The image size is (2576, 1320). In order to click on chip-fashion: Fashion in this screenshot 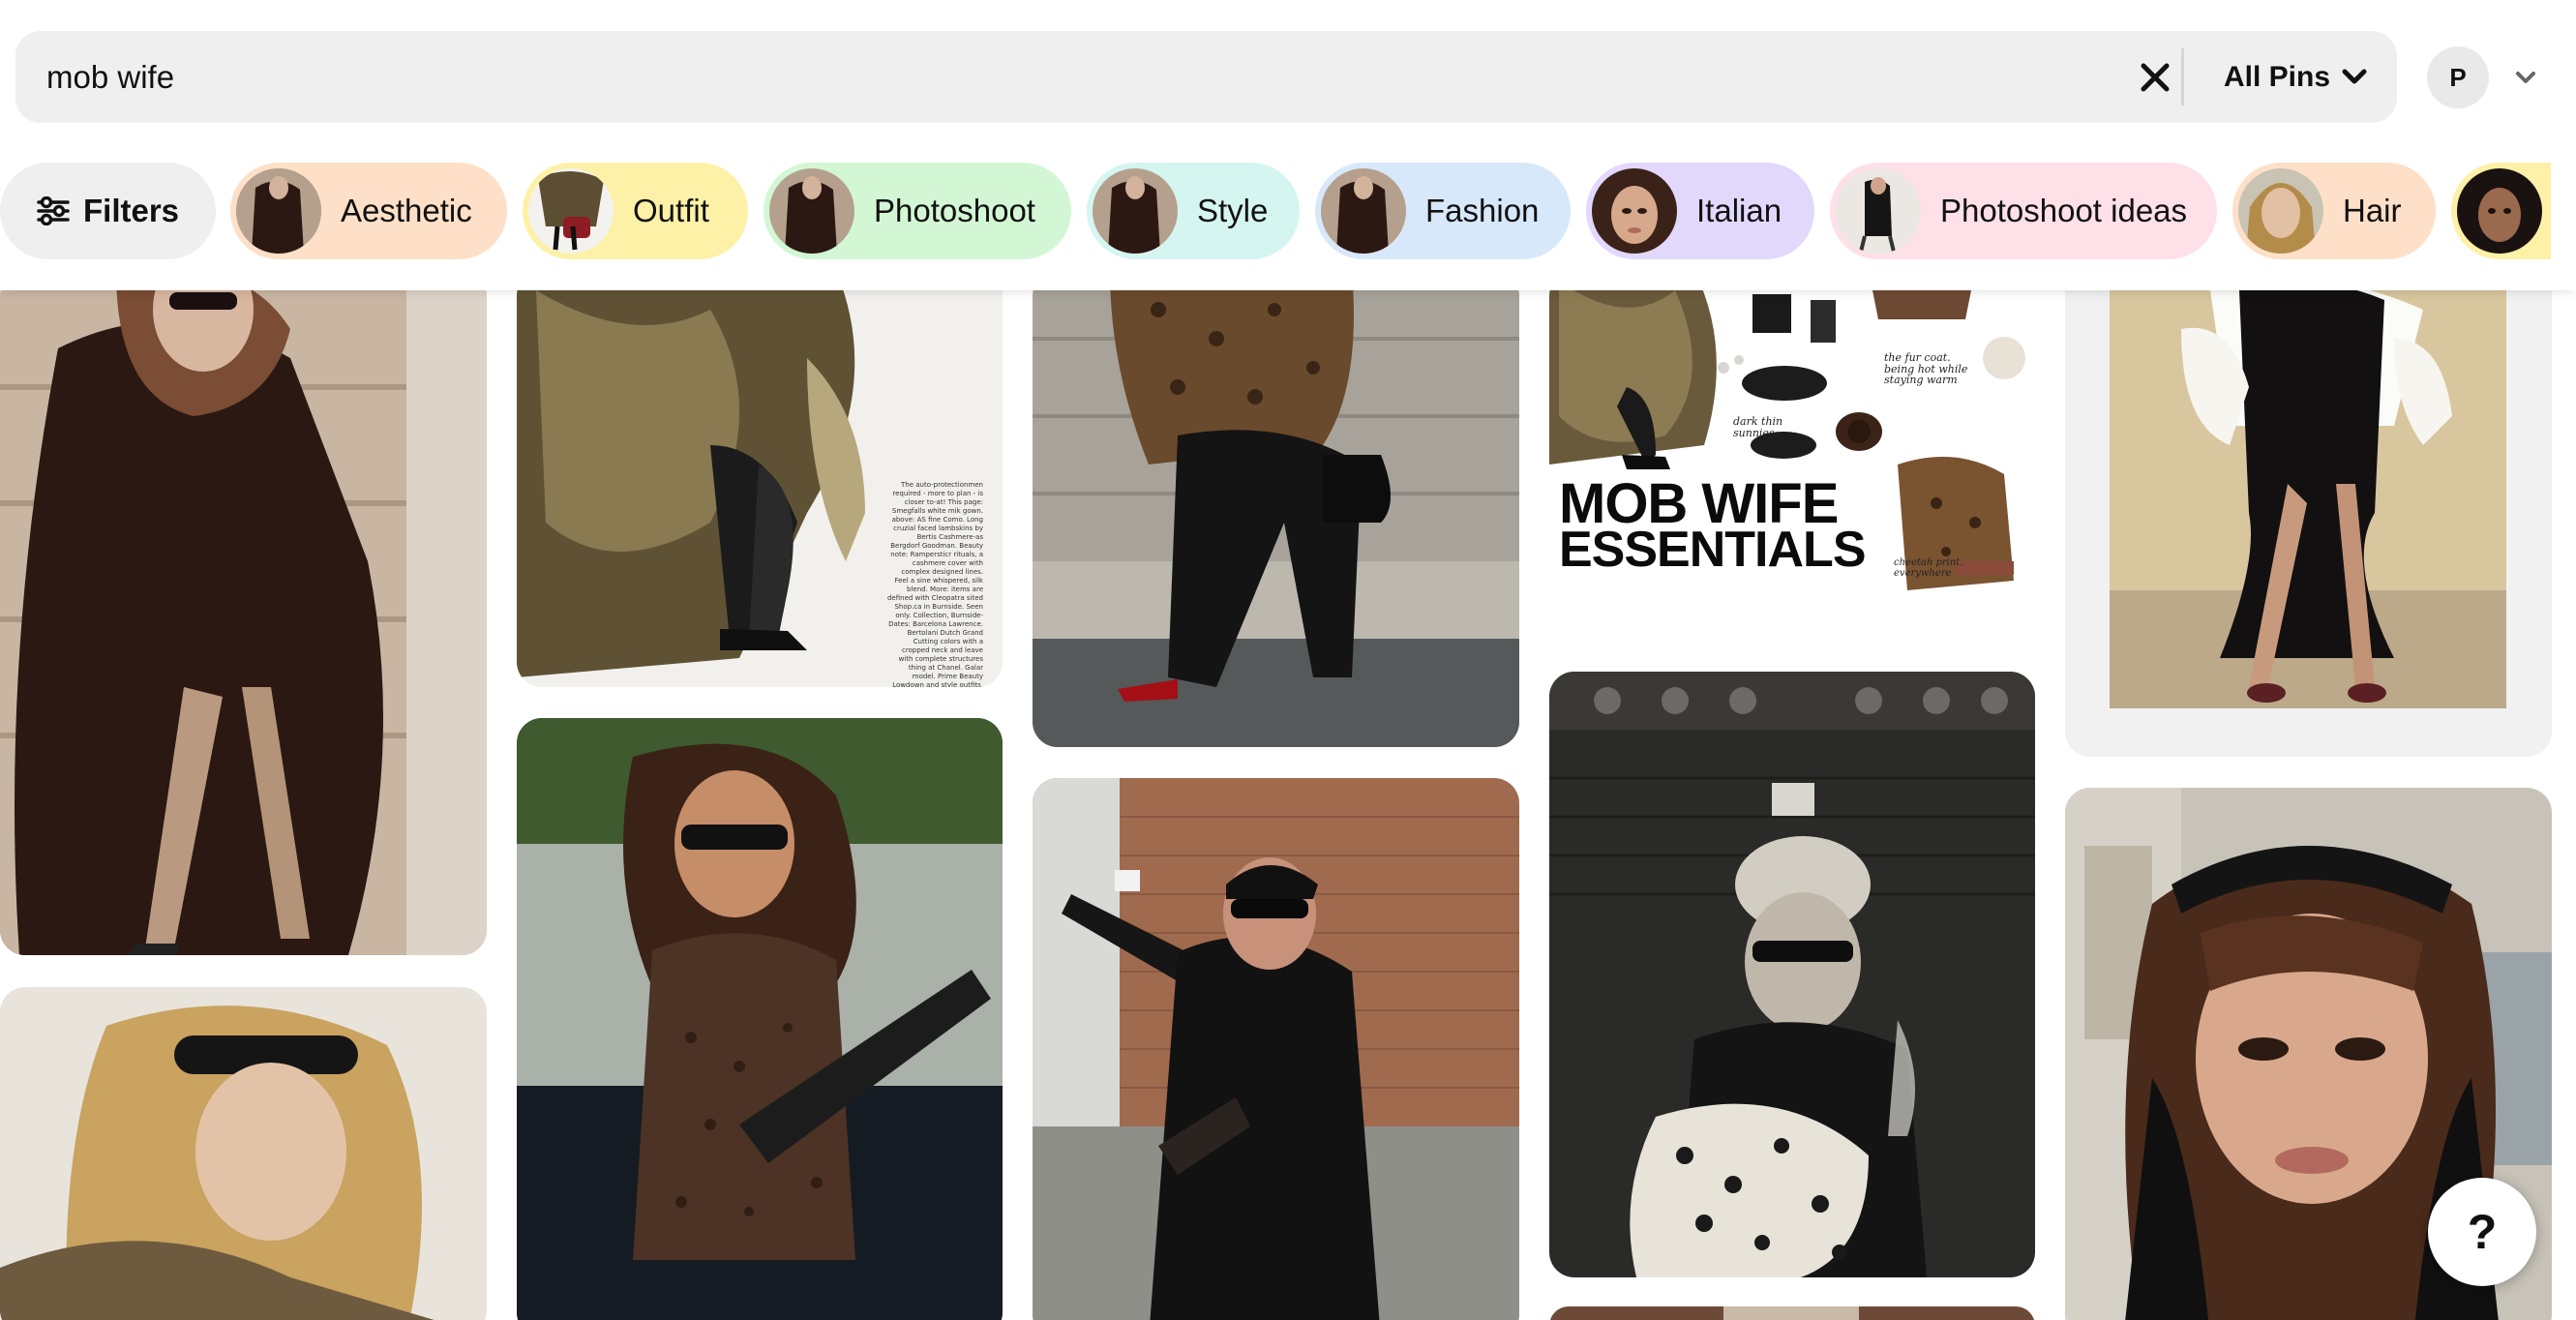, I will do `click(1443, 211)`.